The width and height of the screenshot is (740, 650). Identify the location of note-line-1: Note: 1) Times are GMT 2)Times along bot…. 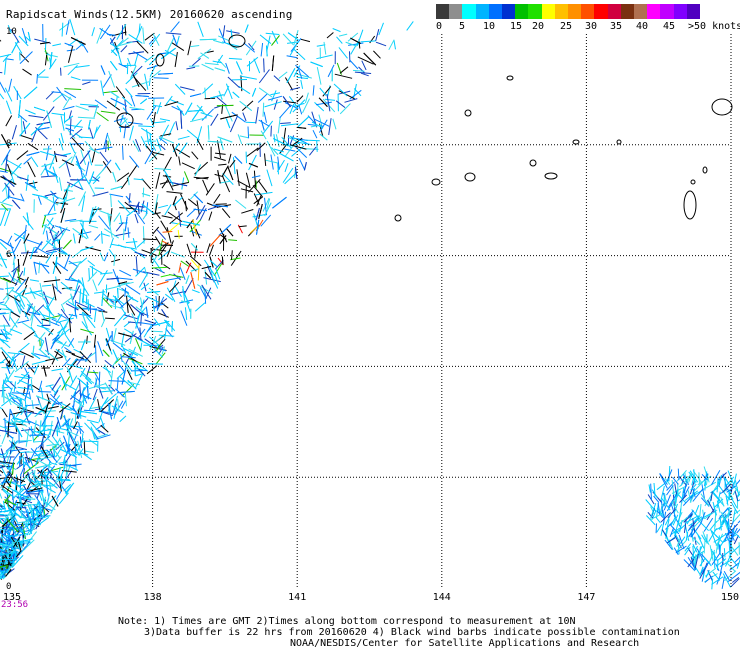
(347, 621).